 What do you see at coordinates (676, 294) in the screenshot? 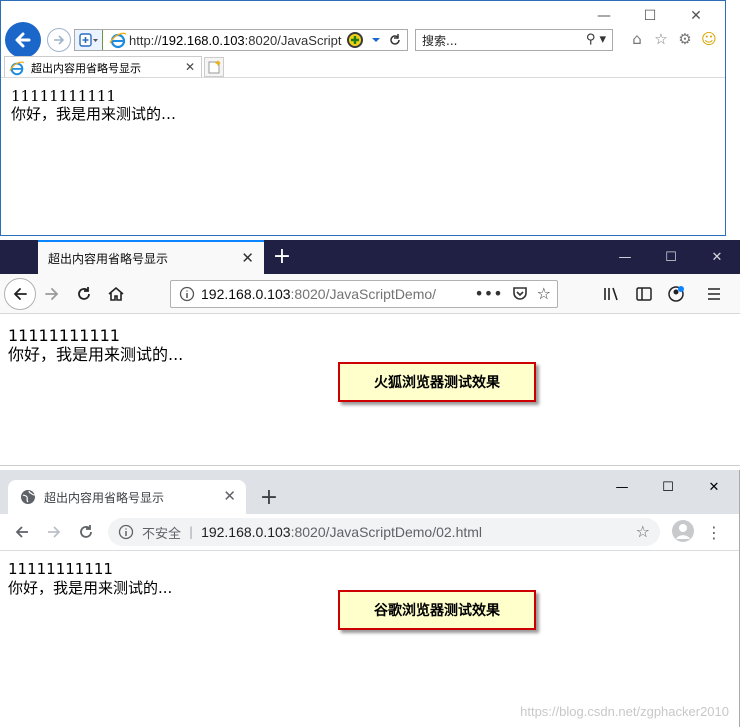
I see `account-icon` at bounding box center [676, 294].